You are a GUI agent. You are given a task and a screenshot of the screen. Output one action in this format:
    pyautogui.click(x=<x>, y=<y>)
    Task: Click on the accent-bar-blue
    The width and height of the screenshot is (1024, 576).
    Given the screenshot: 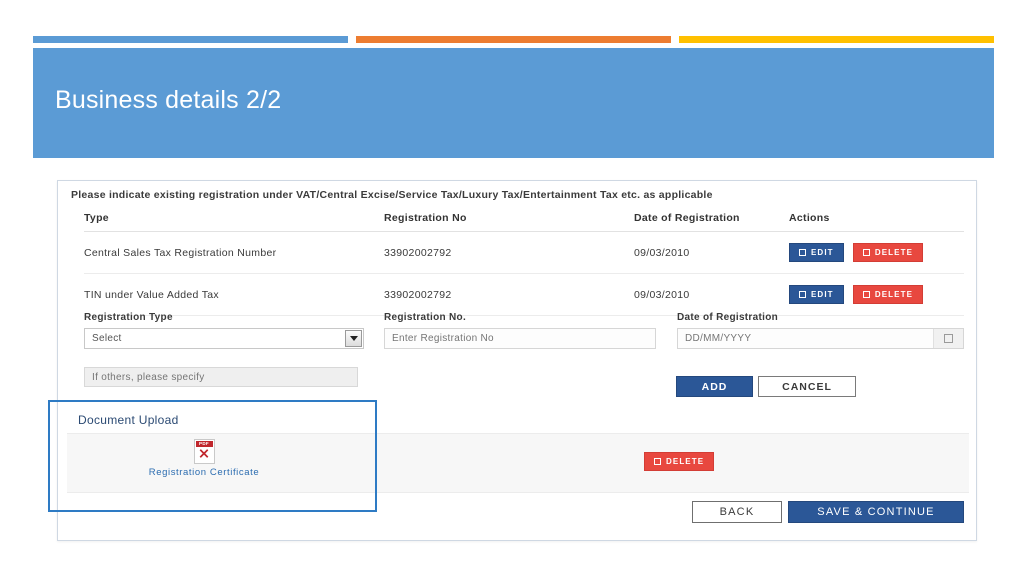 What is the action you would take?
    pyautogui.click(x=190, y=39)
    